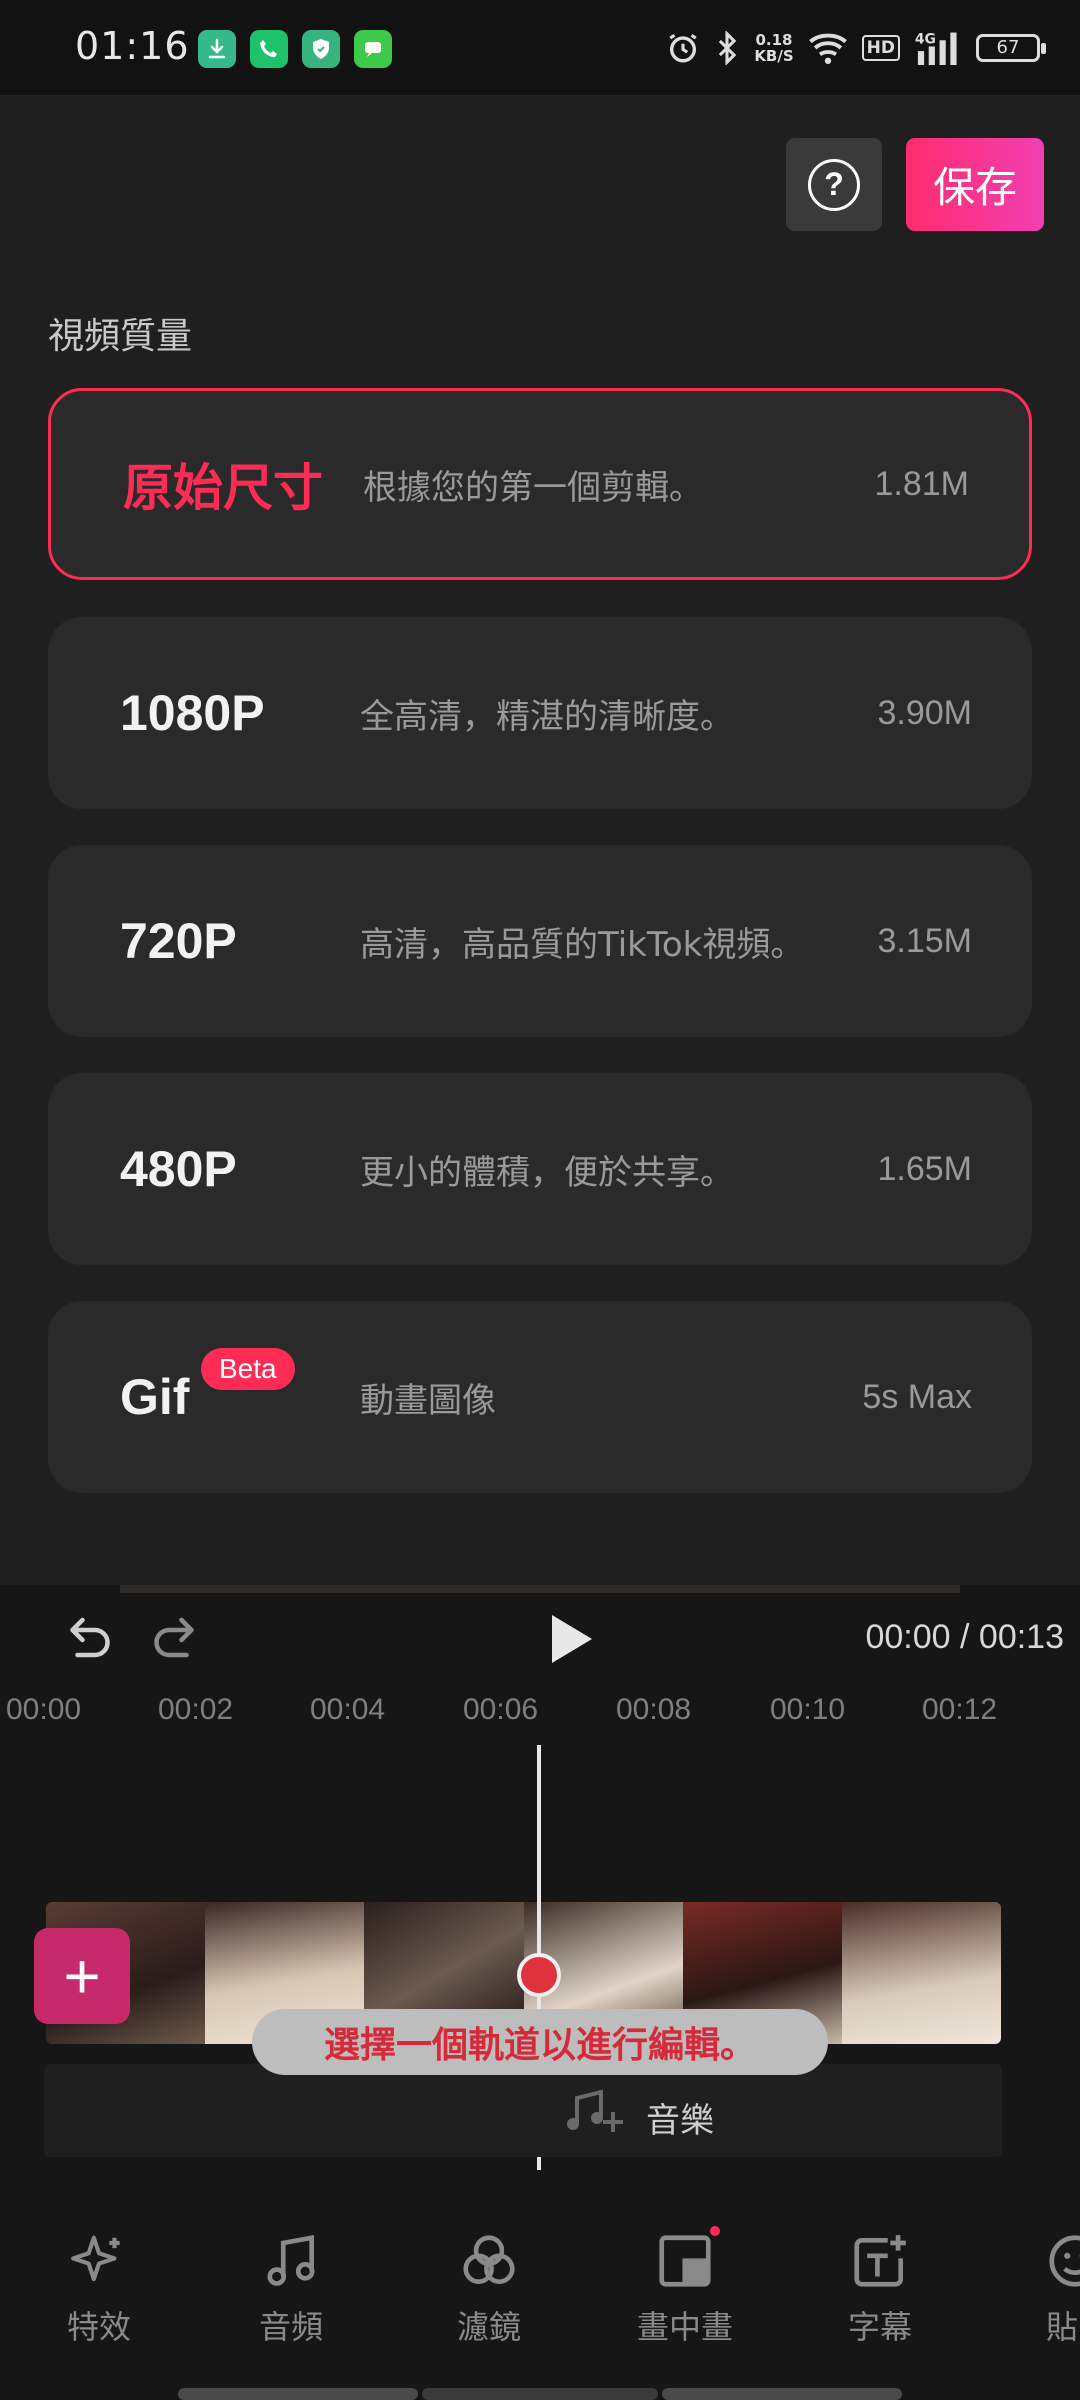  What do you see at coordinates (582, 944) in the screenshot?
I see `quality-description: 高清，高品質的TikTok視頻。` at bounding box center [582, 944].